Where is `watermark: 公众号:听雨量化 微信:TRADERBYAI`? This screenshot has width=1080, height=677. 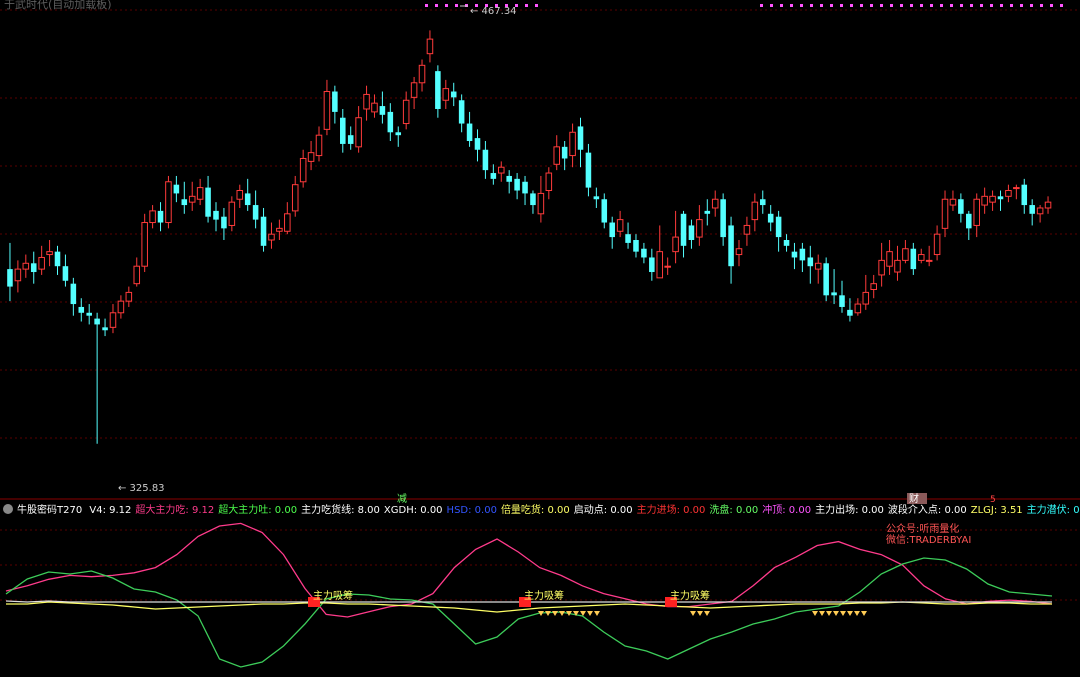 watermark: 公众号:听雨量化 微信:TRADERBYAI is located at coordinates (928, 535).